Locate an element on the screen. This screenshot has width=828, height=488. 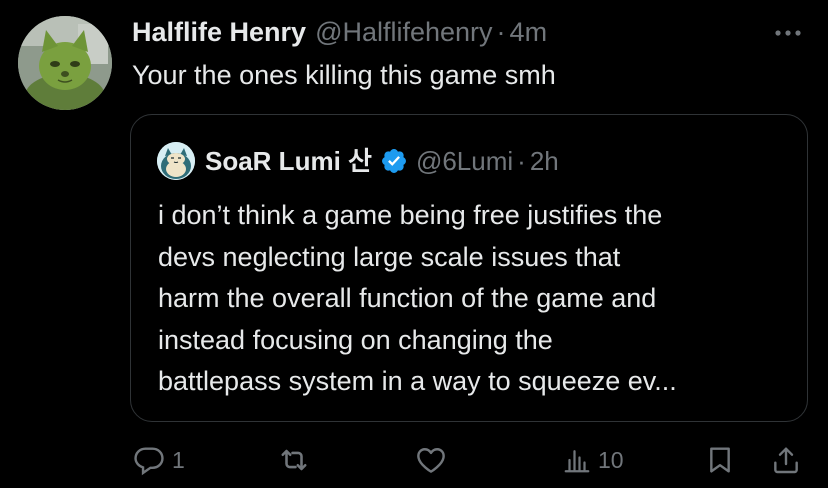
quoted-author-handle: @6Lumi is located at coordinates (464, 161).